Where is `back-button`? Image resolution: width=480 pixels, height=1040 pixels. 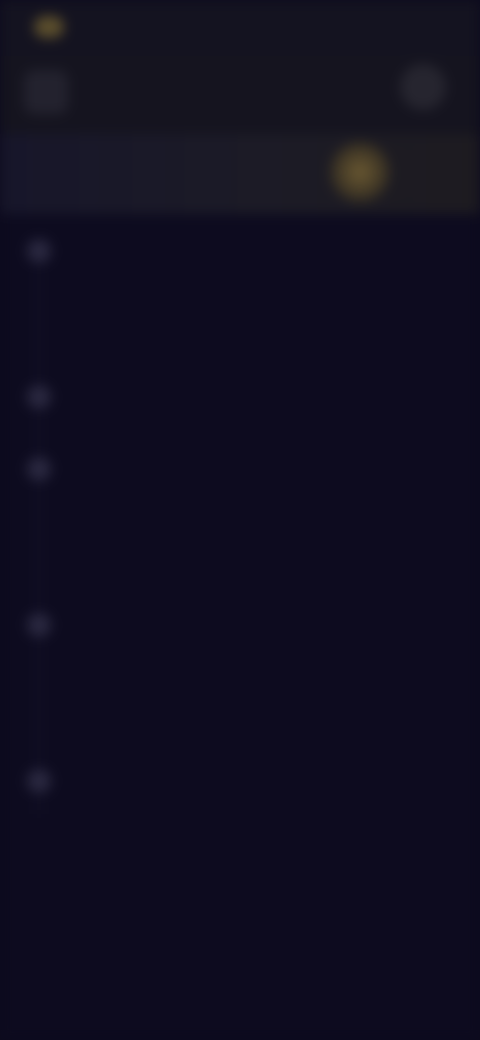 back-button is located at coordinates (46, 92).